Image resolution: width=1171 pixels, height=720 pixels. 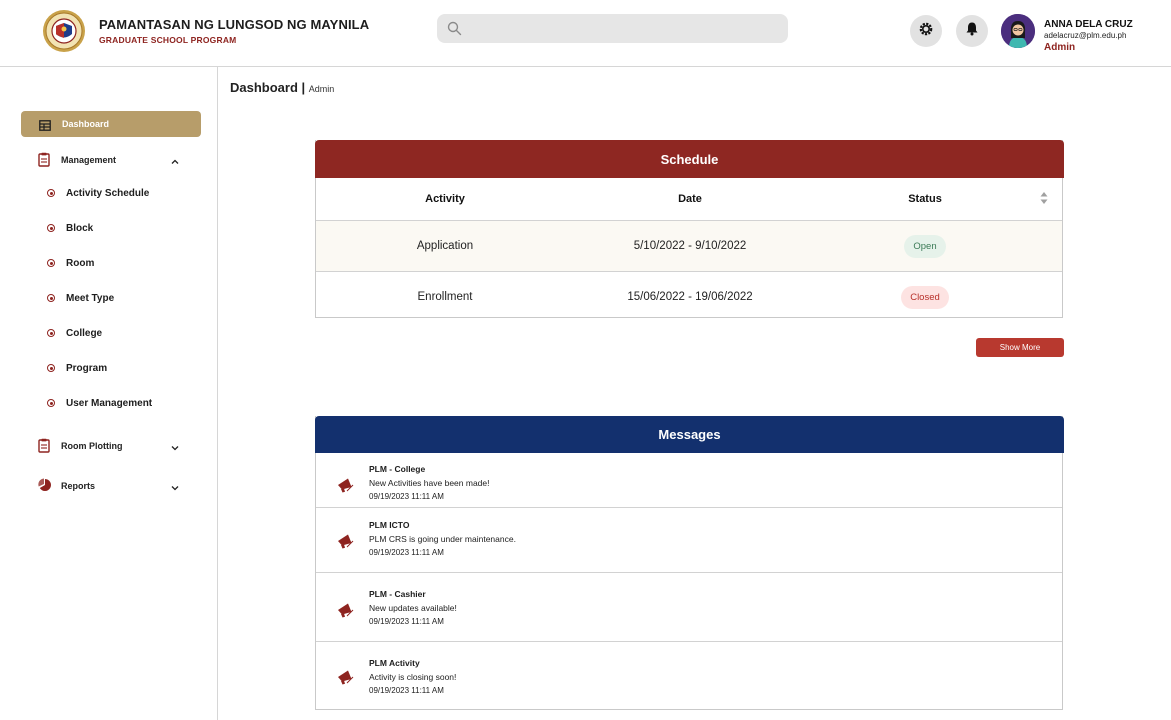 I want to click on search-icon, so click(x=454, y=28).